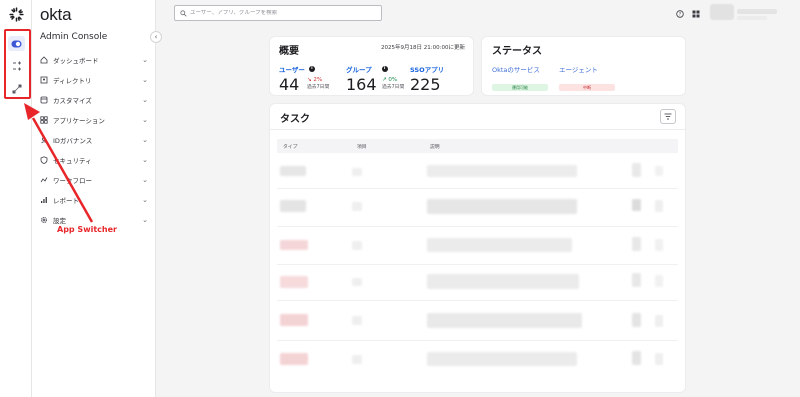 This screenshot has width=800, height=397. I want to click on governance-icon, so click(44, 140).